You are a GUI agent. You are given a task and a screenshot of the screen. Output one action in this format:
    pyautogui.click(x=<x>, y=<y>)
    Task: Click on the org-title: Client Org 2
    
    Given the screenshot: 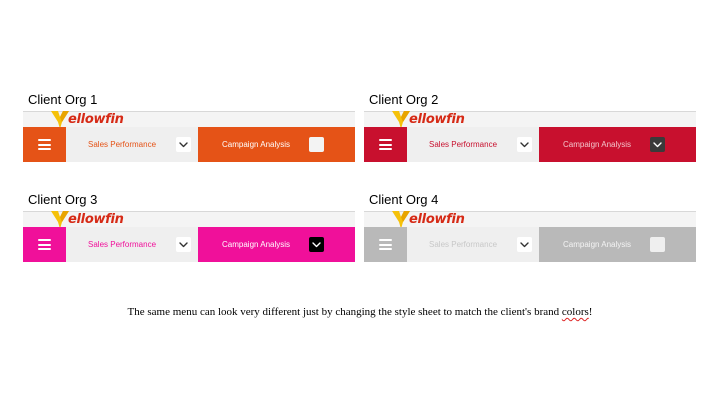 What is the action you would take?
    pyautogui.click(x=404, y=99)
    